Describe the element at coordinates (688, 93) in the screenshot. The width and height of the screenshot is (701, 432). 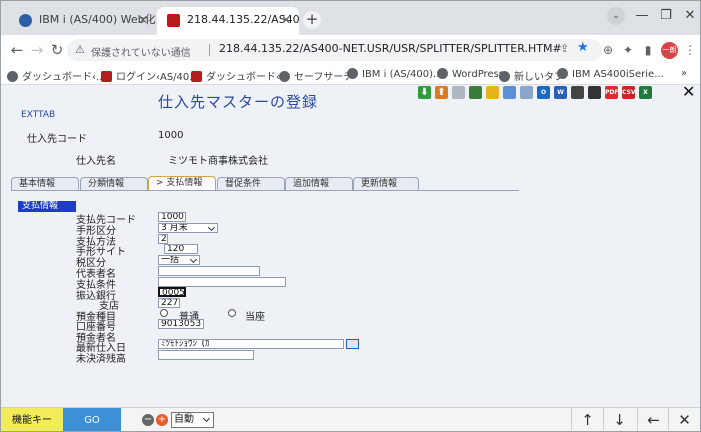
I see `page-close-icon: ✕` at that location.